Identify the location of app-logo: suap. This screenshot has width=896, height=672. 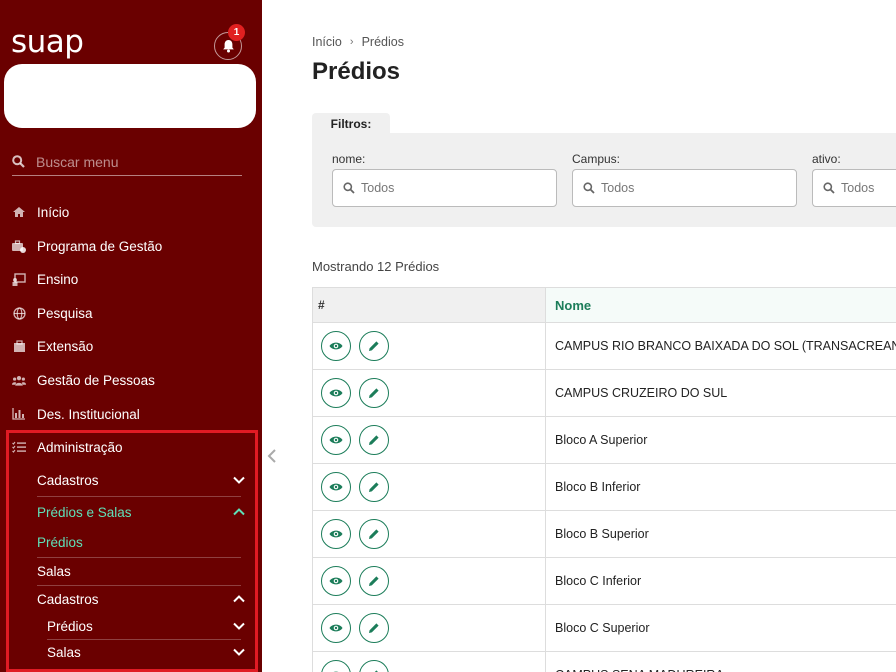
(47, 42).